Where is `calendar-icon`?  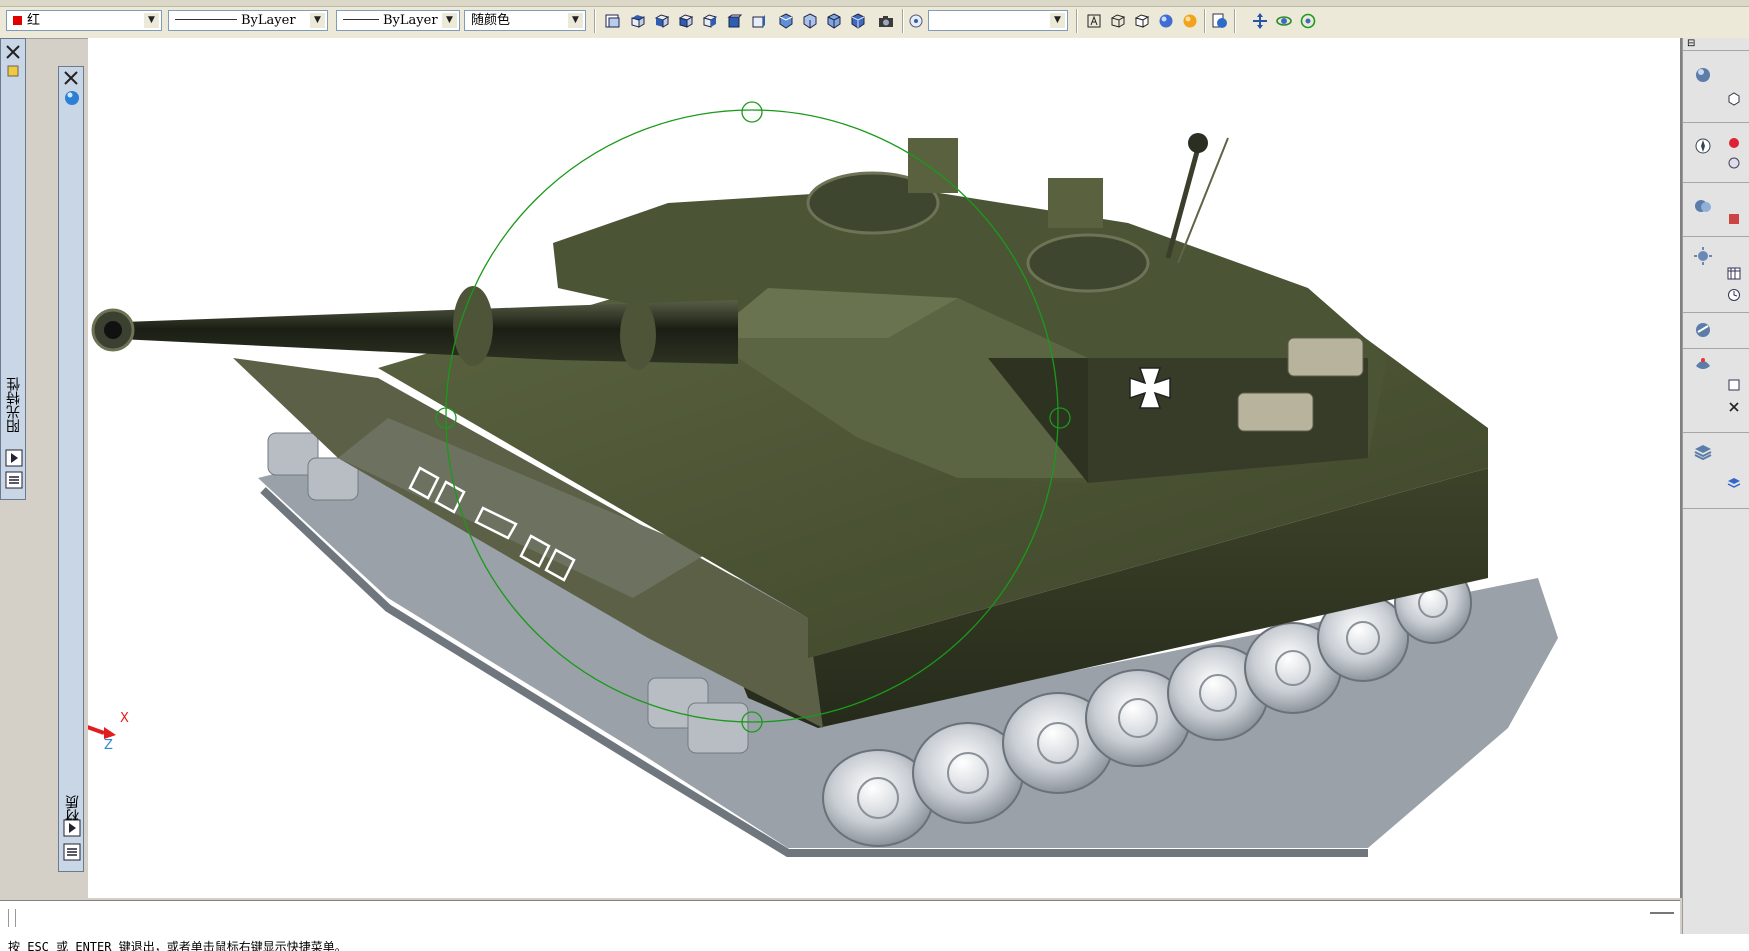
calendar-icon is located at coordinates (1734, 273).